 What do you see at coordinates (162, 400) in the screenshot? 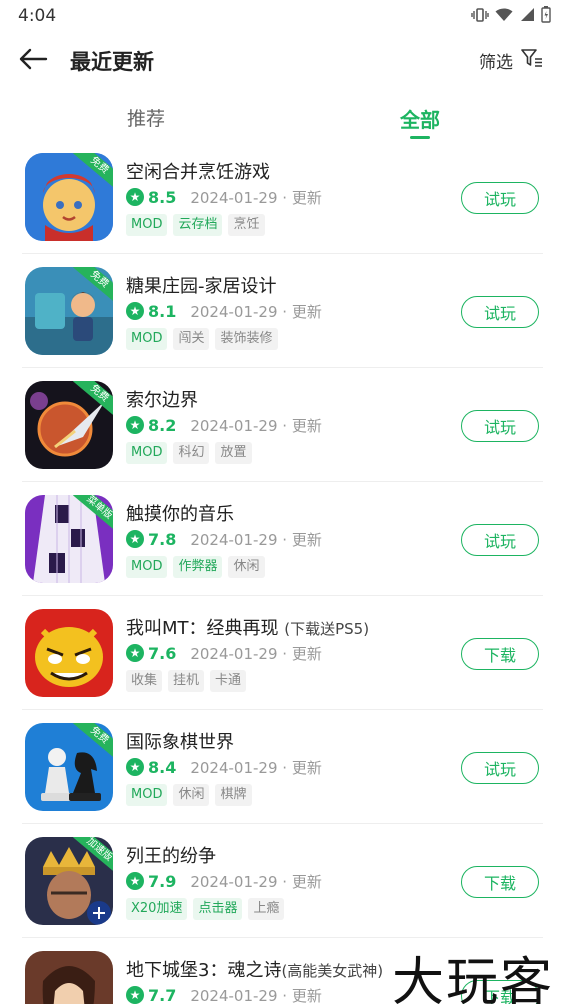
I see `app-name: 索尔边界` at bounding box center [162, 400].